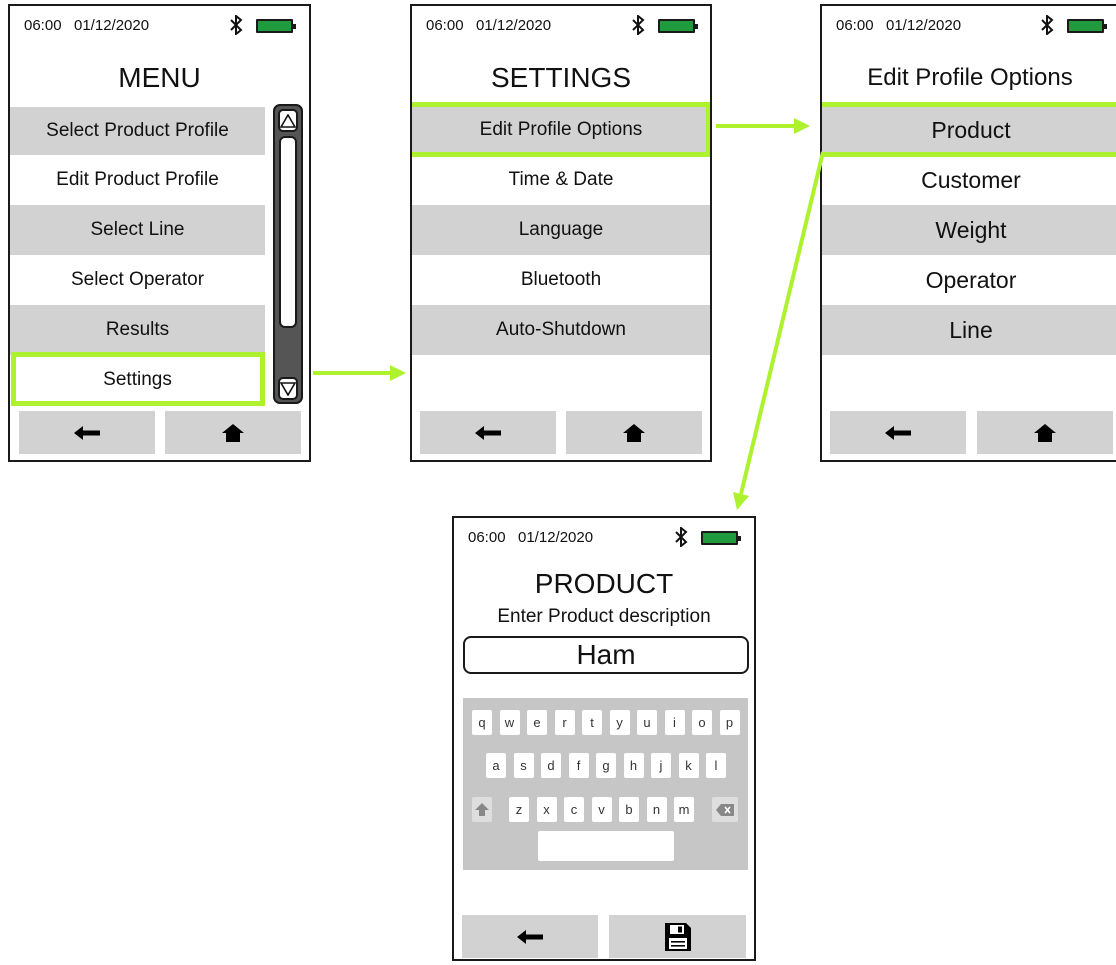 The image size is (1116, 965). Describe the element at coordinates (137, 131) in the screenshot. I see `menu-item-select-product-profile: Select Product Profile` at that location.